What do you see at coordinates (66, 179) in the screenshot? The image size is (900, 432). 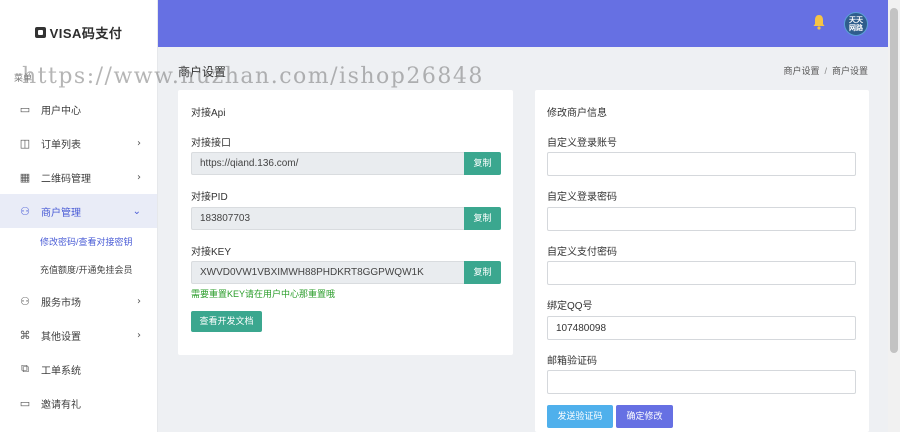 I see `sidebar-item-label: 二维码管理` at bounding box center [66, 179].